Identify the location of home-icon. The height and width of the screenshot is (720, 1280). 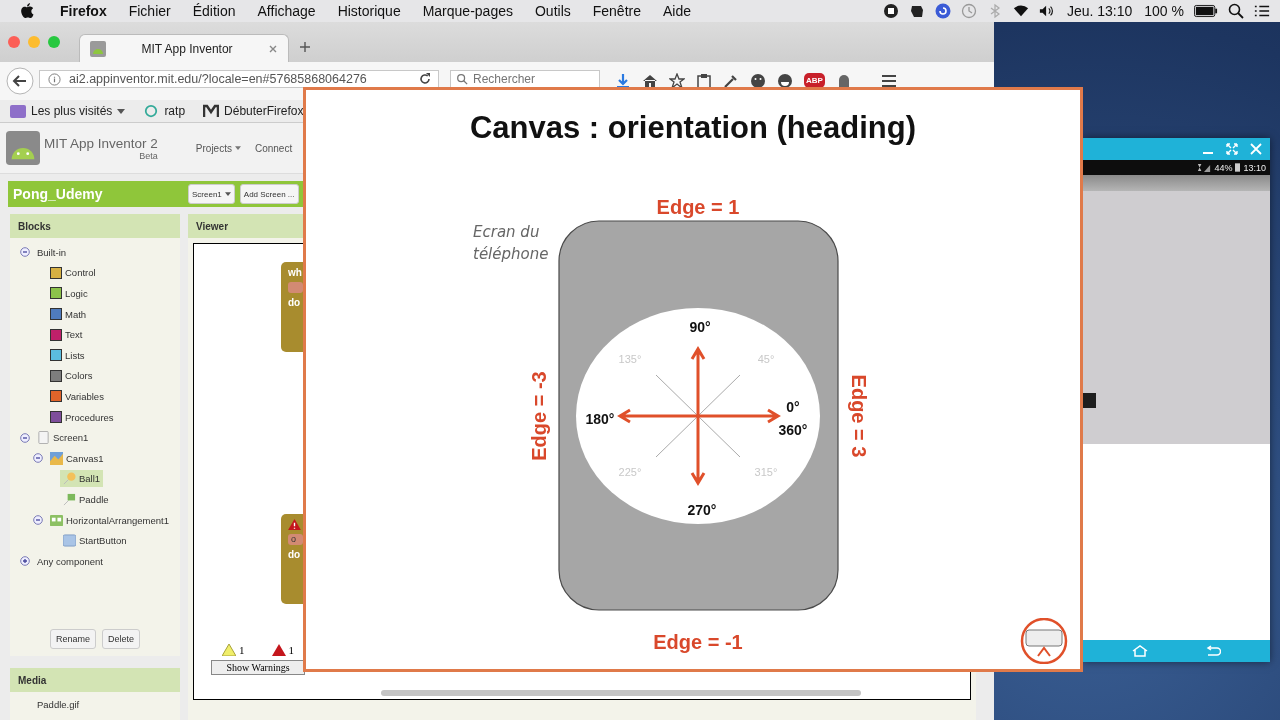
(650, 81).